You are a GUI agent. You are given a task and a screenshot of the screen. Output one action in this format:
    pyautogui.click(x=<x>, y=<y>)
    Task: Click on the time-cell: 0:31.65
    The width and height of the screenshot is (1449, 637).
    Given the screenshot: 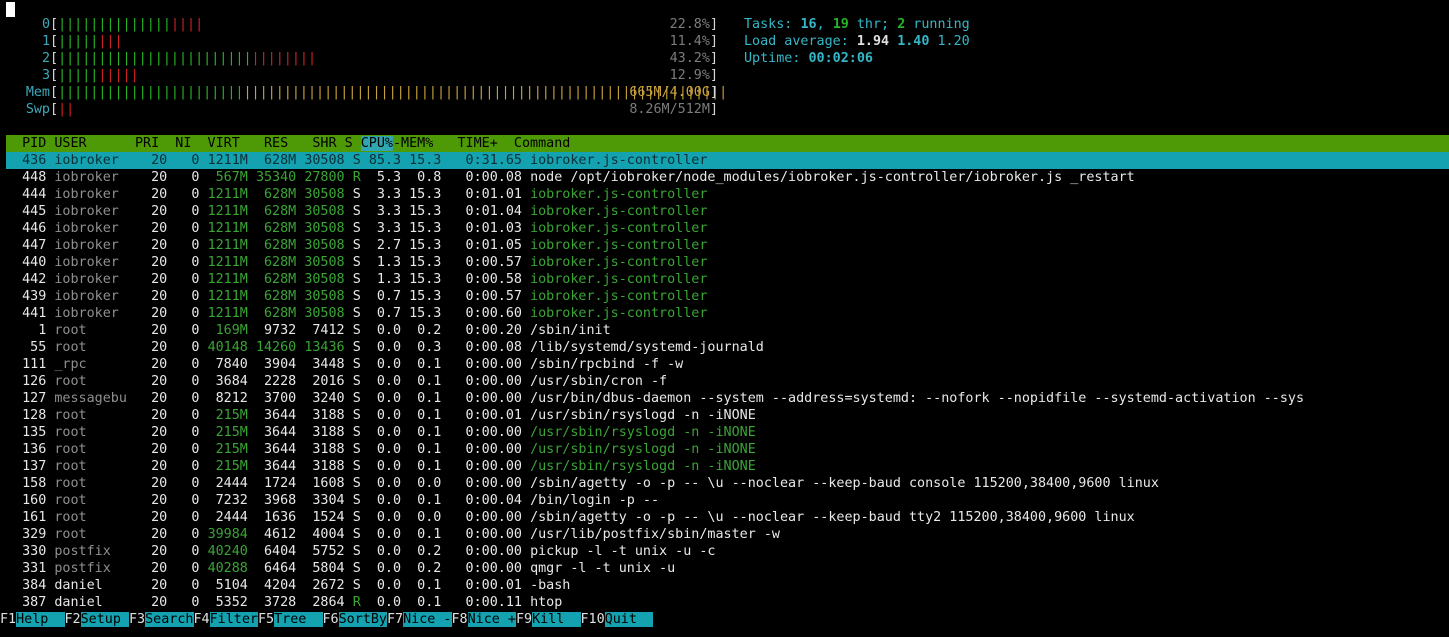 What is the action you would take?
    pyautogui.click(x=490, y=160)
    